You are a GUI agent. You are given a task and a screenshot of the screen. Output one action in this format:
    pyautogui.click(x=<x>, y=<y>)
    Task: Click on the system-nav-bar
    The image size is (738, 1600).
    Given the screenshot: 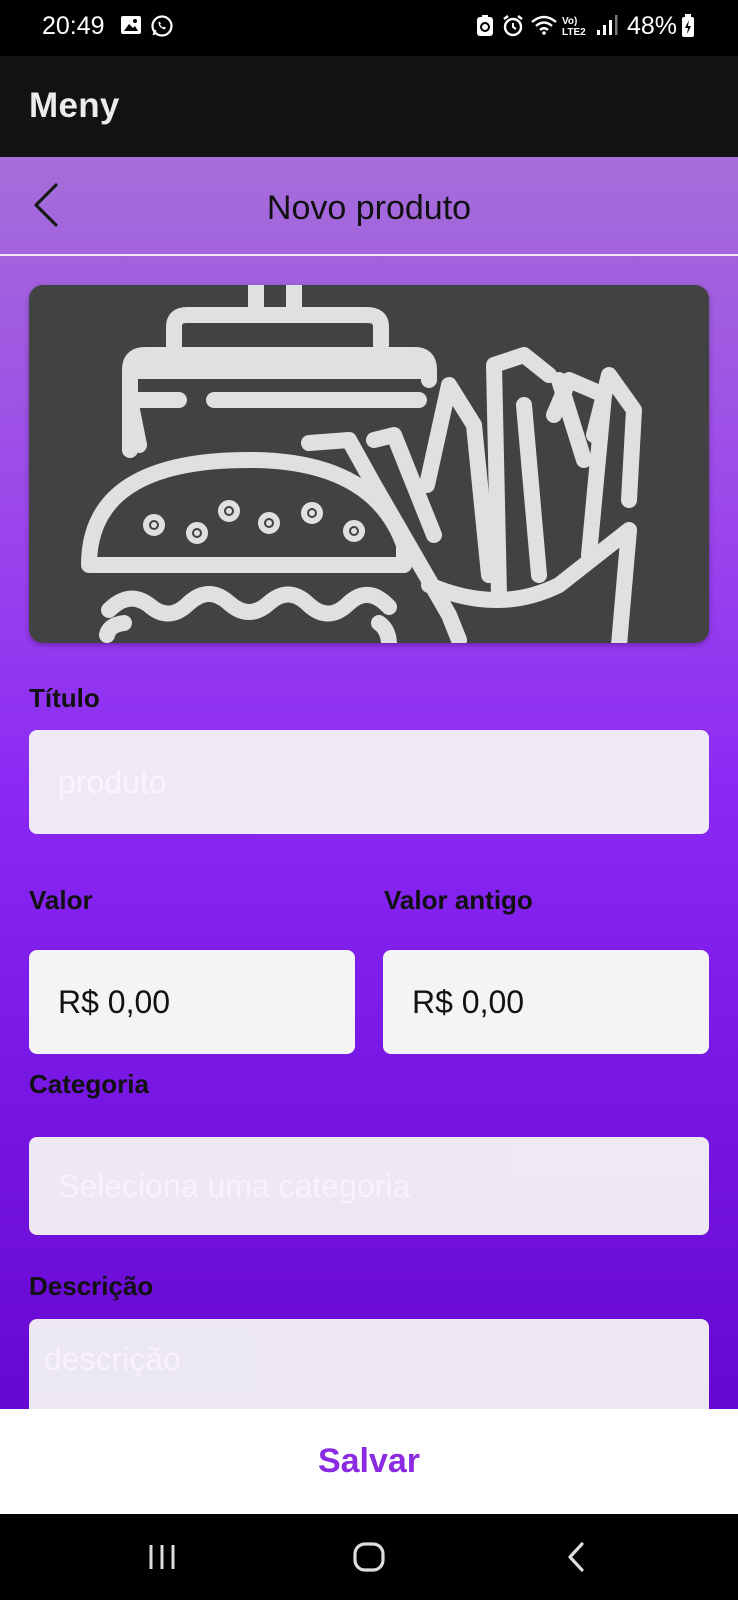 What is the action you would take?
    pyautogui.click(x=369, y=1557)
    